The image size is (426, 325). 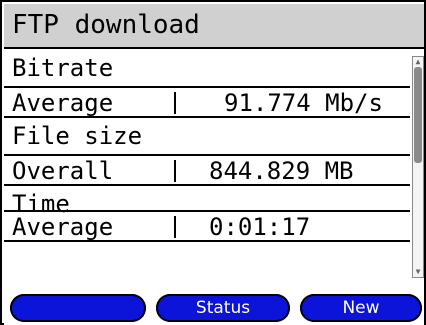 What do you see at coordinates (418, 272) in the screenshot?
I see `scroll-down-icon: ▼` at bounding box center [418, 272].